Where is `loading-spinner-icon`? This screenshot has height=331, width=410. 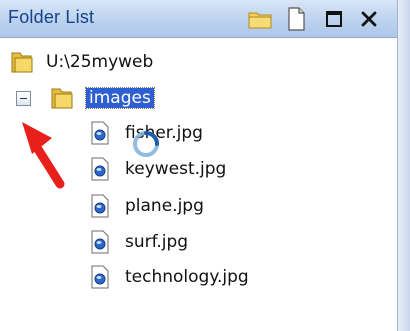 loading-spinner-icon is located at coordinates (146, 144).